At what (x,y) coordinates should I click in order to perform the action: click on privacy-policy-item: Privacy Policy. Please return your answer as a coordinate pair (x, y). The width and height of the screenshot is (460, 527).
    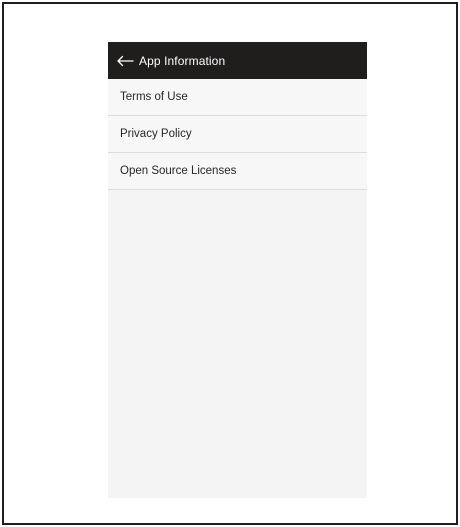
    Looking at the image, I should click on (237, 134).